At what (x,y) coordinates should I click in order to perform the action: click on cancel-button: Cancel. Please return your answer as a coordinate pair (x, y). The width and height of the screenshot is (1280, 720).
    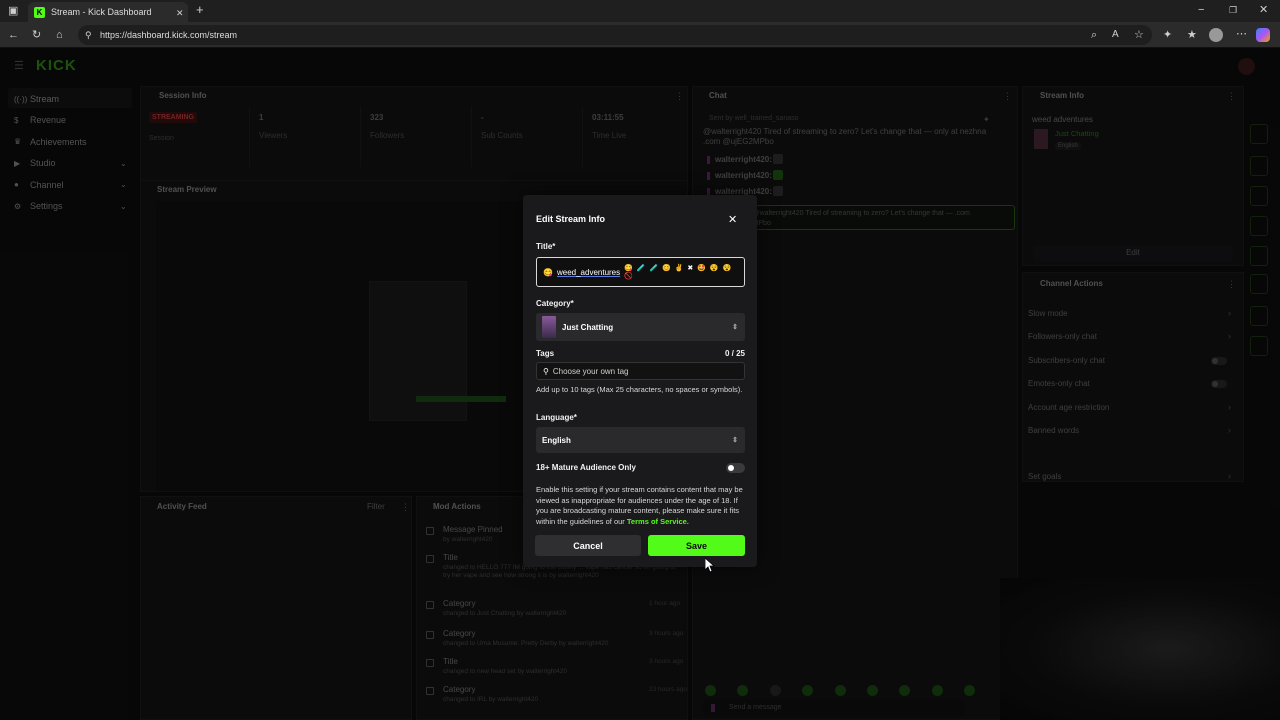
    Looking at the image, I should click on (588, 545).